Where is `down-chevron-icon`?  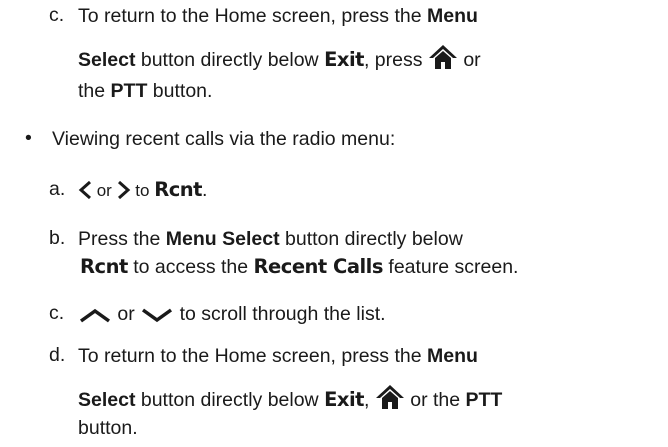
down-chevron-icon is located at coordinates (157, 318).